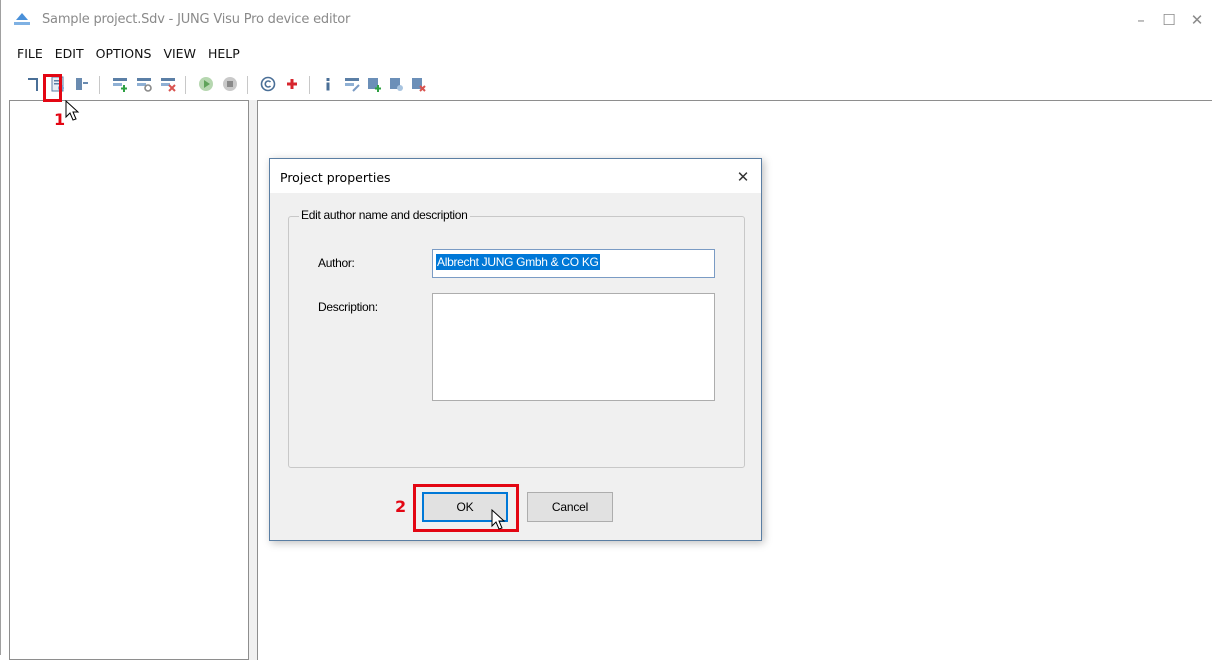 The width and height of the screenshot is (1212, 660). I want to click on add-device-icon, so click(120, 84).